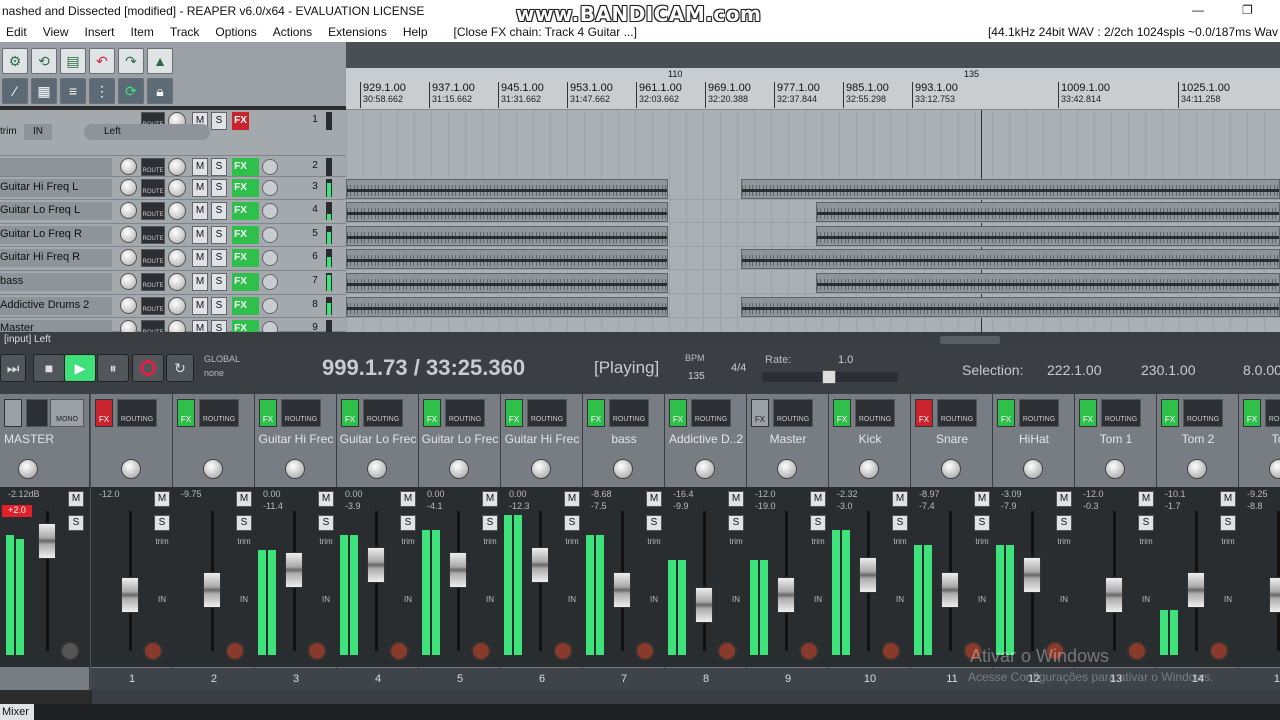 The width and height of the screenshot is (1280, 720). Describe the element at coordinates (76, 523) in the screenshot. I see `master-solo-button: S` at that location.